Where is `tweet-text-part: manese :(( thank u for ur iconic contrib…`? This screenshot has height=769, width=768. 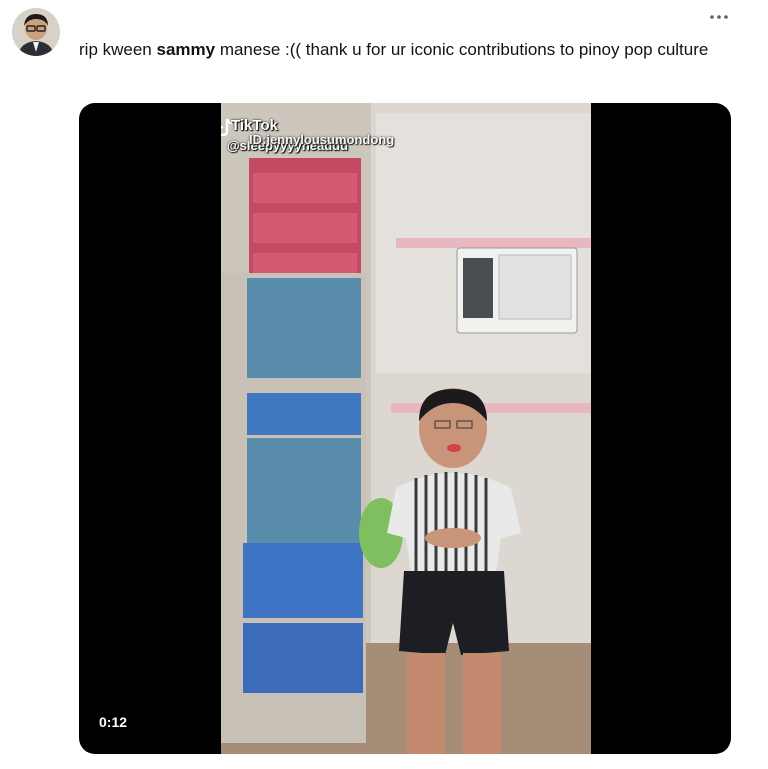
tweet-text-part: manese :(( thank u for ur iconic contrib… is located at coordinates (462, 49).